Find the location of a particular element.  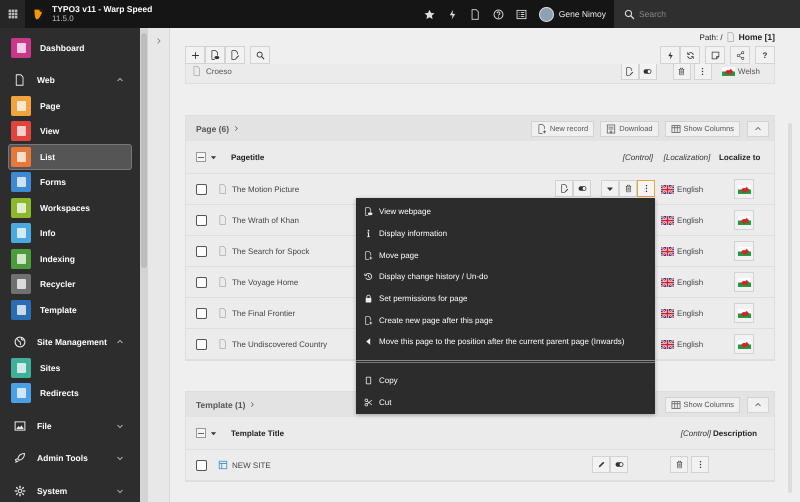

sidebar-group: File is located at coordinates (70, 425).